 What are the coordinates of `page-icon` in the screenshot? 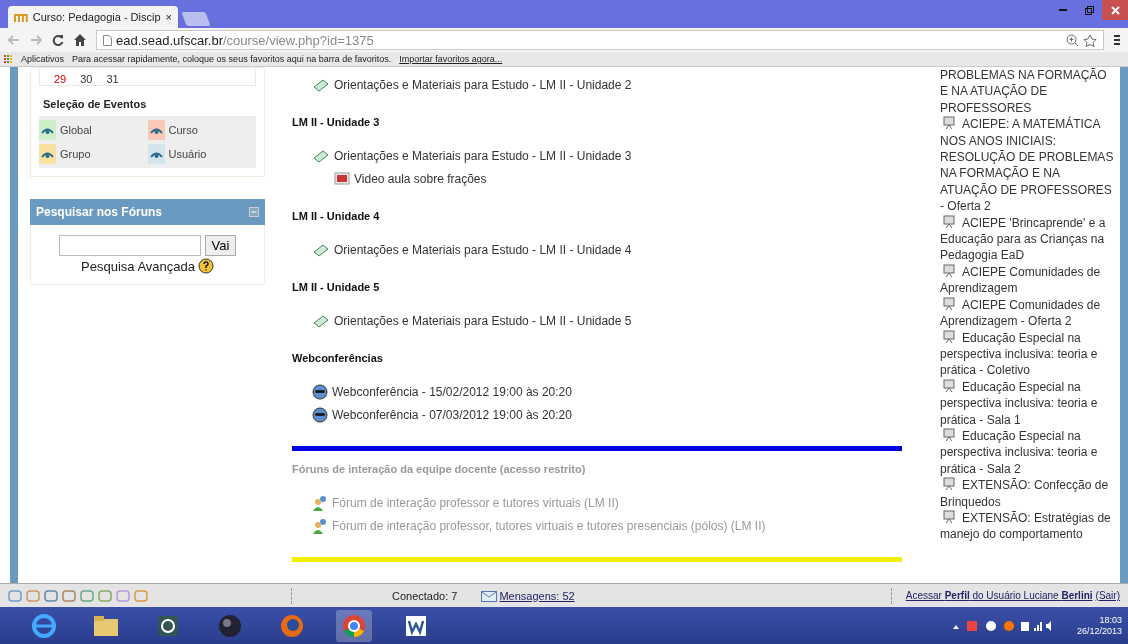 It's located at (107, 40).